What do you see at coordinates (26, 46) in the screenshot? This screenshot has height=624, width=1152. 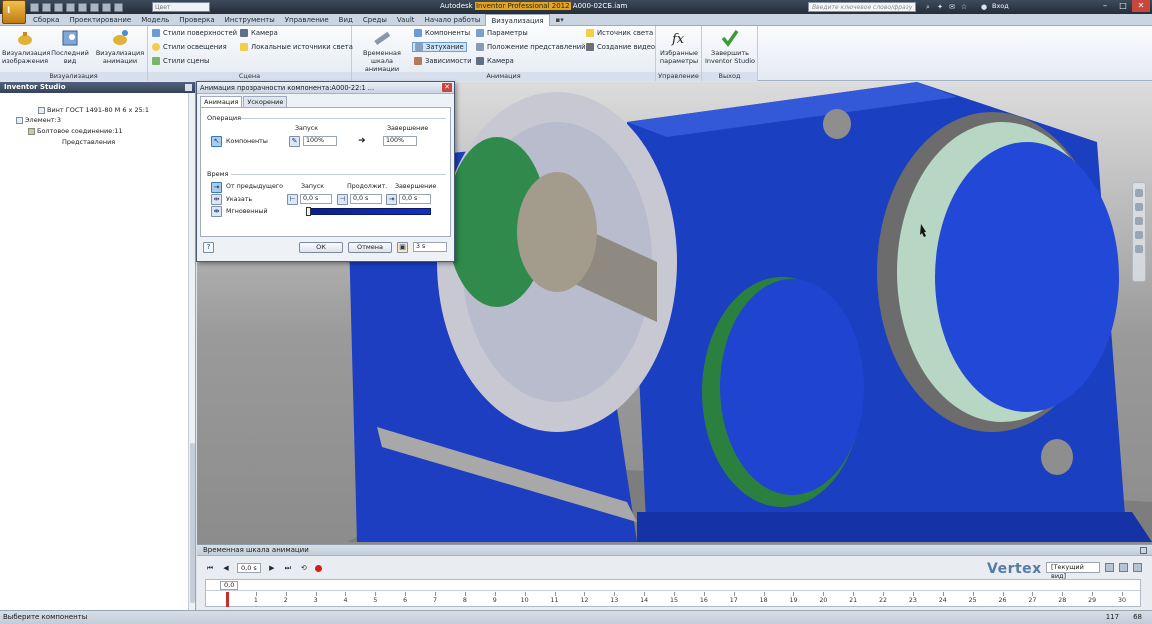 I see `render-image-button: Визуализация изображения` at bounding box center [26, 46].